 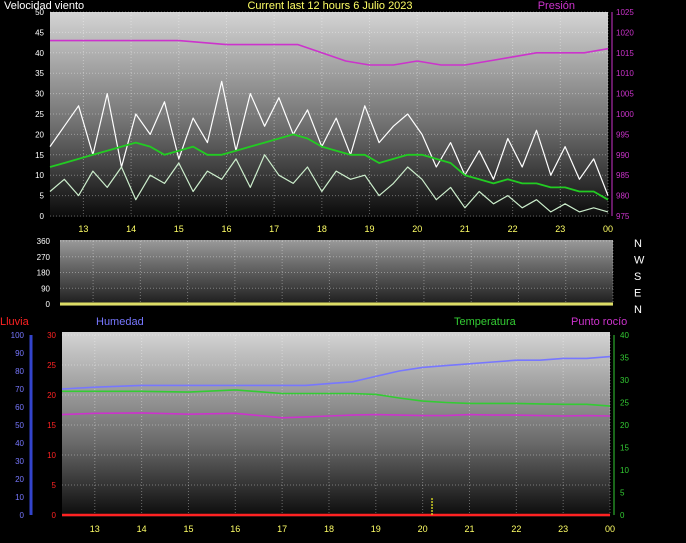 I want to click on pressure-tick-label: 1025, so click(x=625, y=12).